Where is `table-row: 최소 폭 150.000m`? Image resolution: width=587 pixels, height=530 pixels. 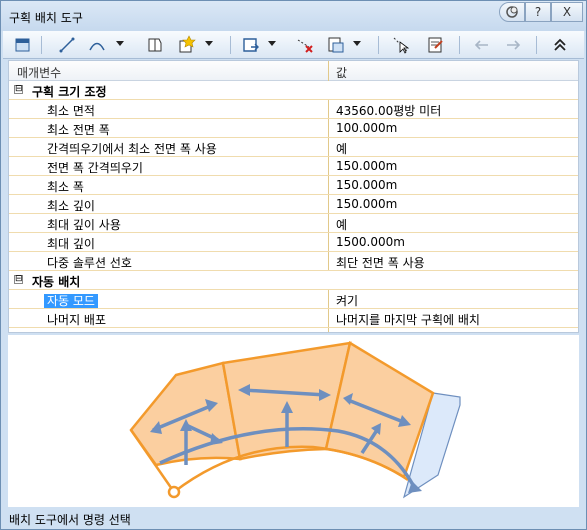 table-row: 최소 폭 150.000m is located at coordinates (293, 185).